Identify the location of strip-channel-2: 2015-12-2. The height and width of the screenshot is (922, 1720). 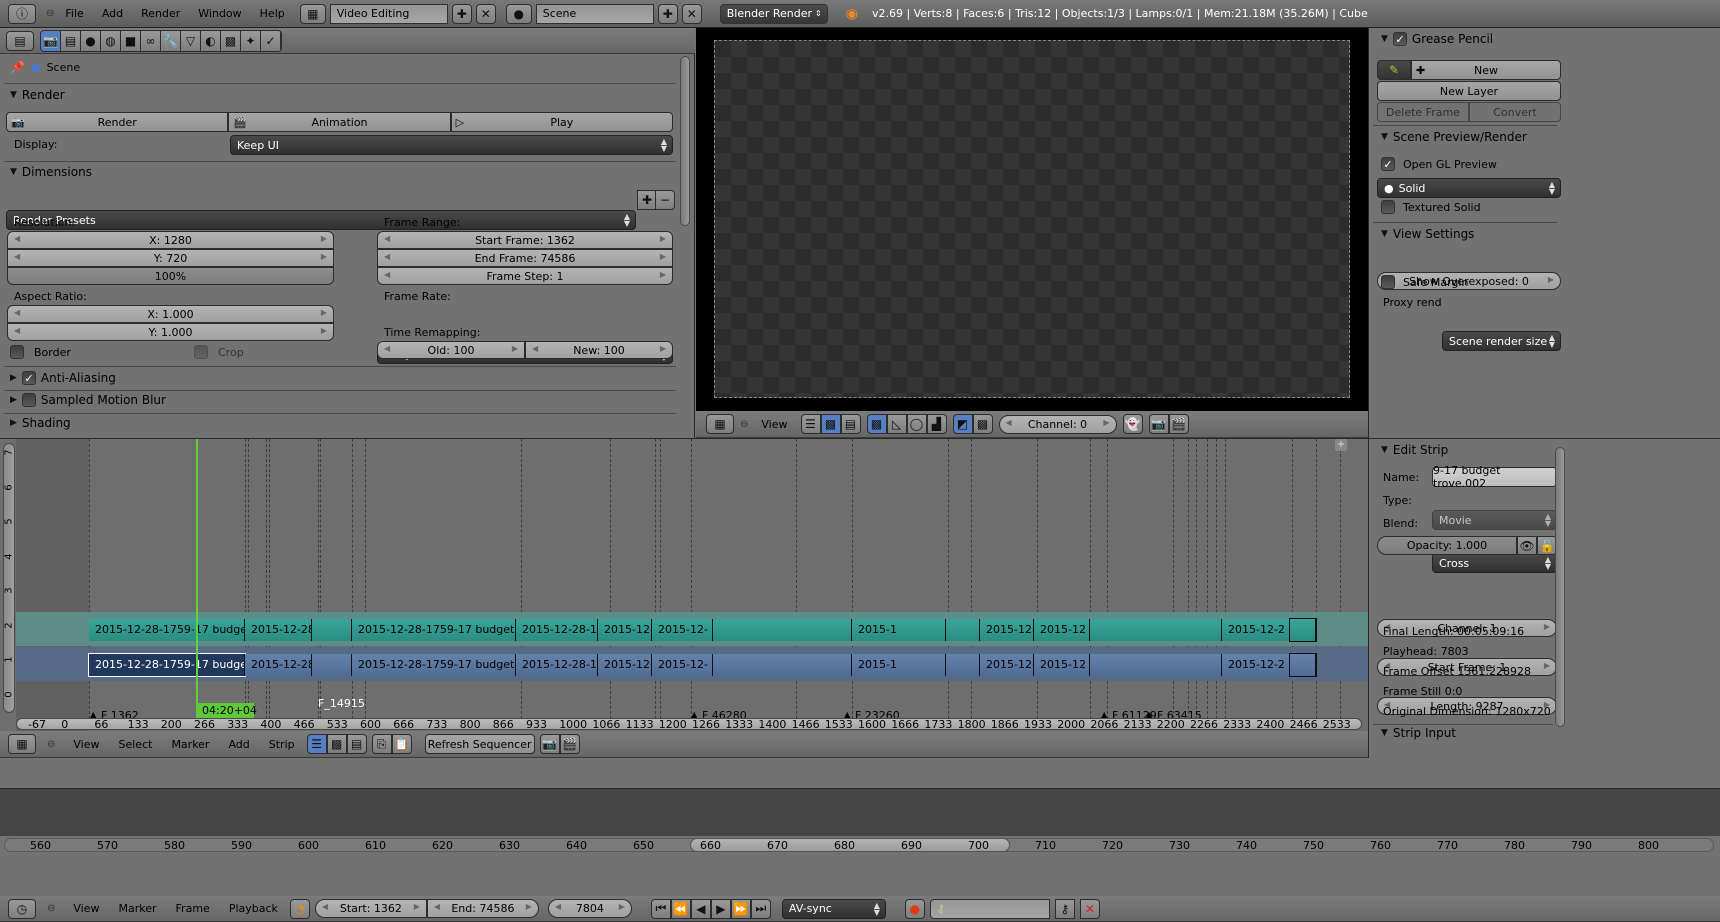
(1256, 630).